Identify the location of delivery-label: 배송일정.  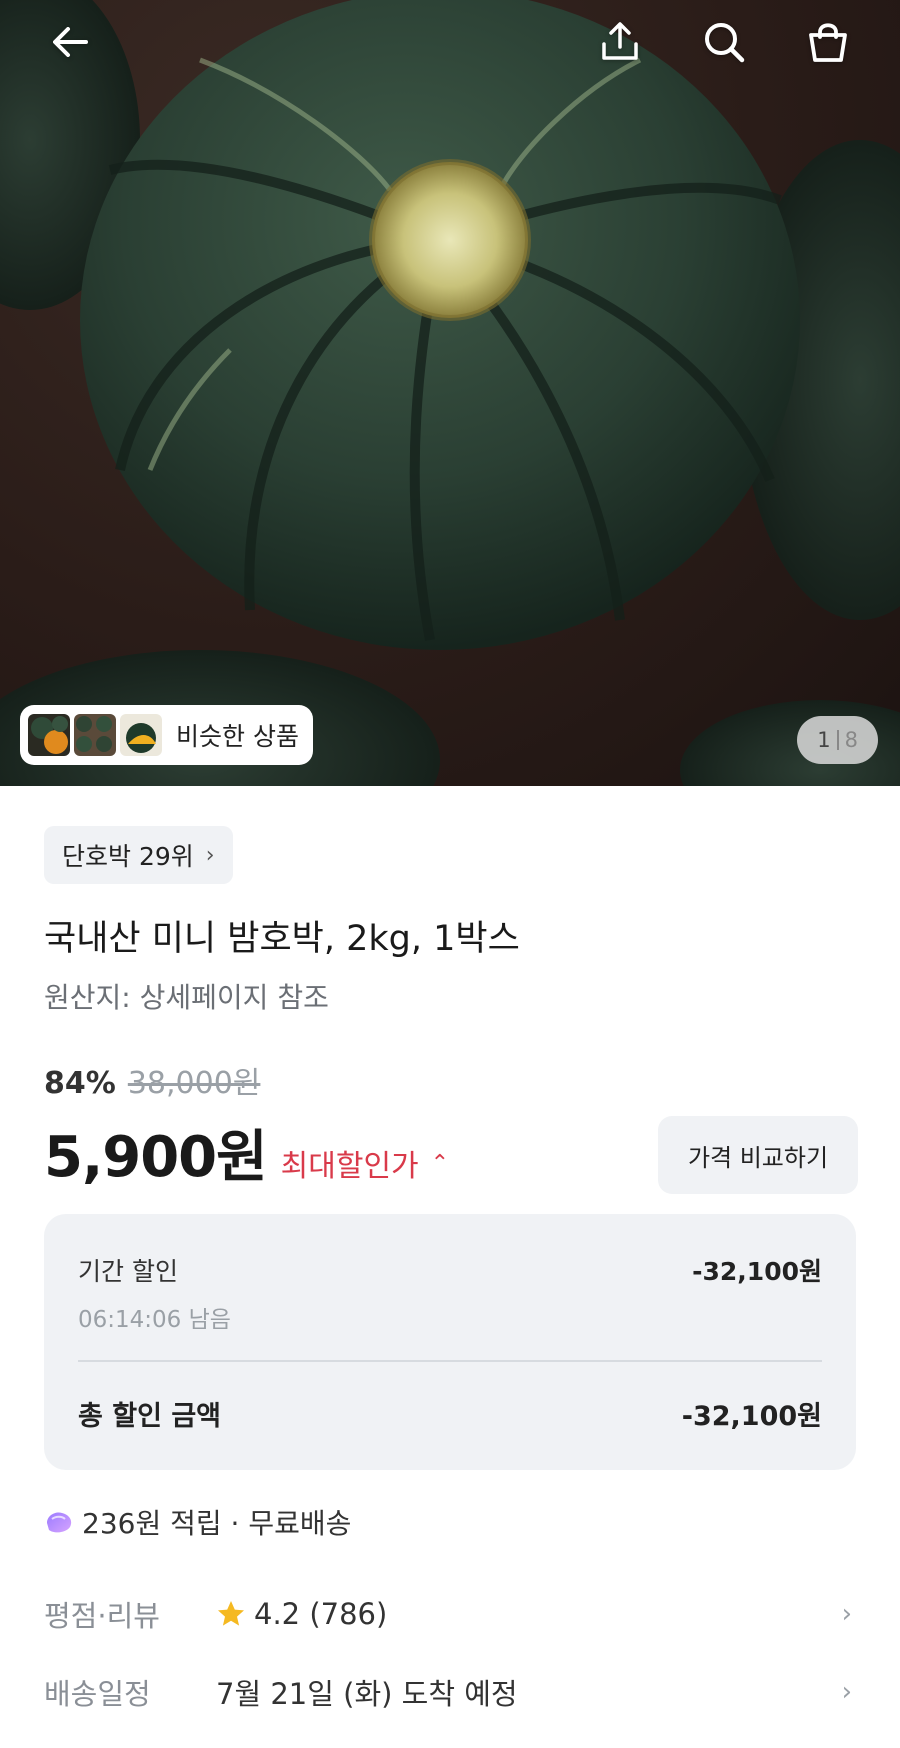
(97, 1694).